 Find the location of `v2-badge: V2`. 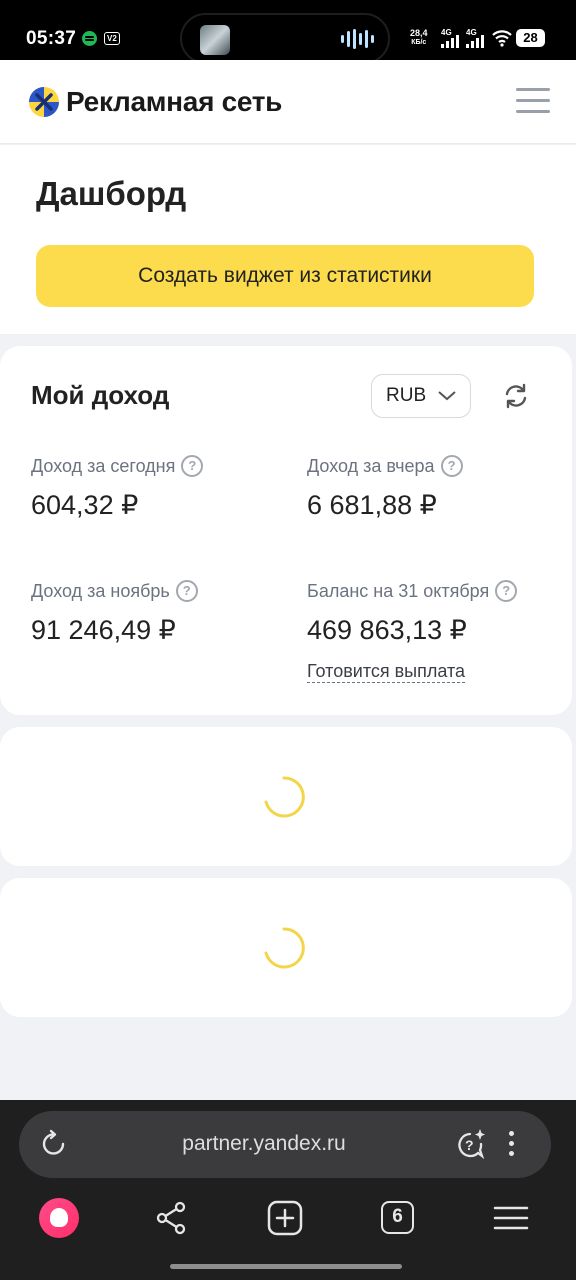

v2-badge: V2 is located at coordinates (112, 38).